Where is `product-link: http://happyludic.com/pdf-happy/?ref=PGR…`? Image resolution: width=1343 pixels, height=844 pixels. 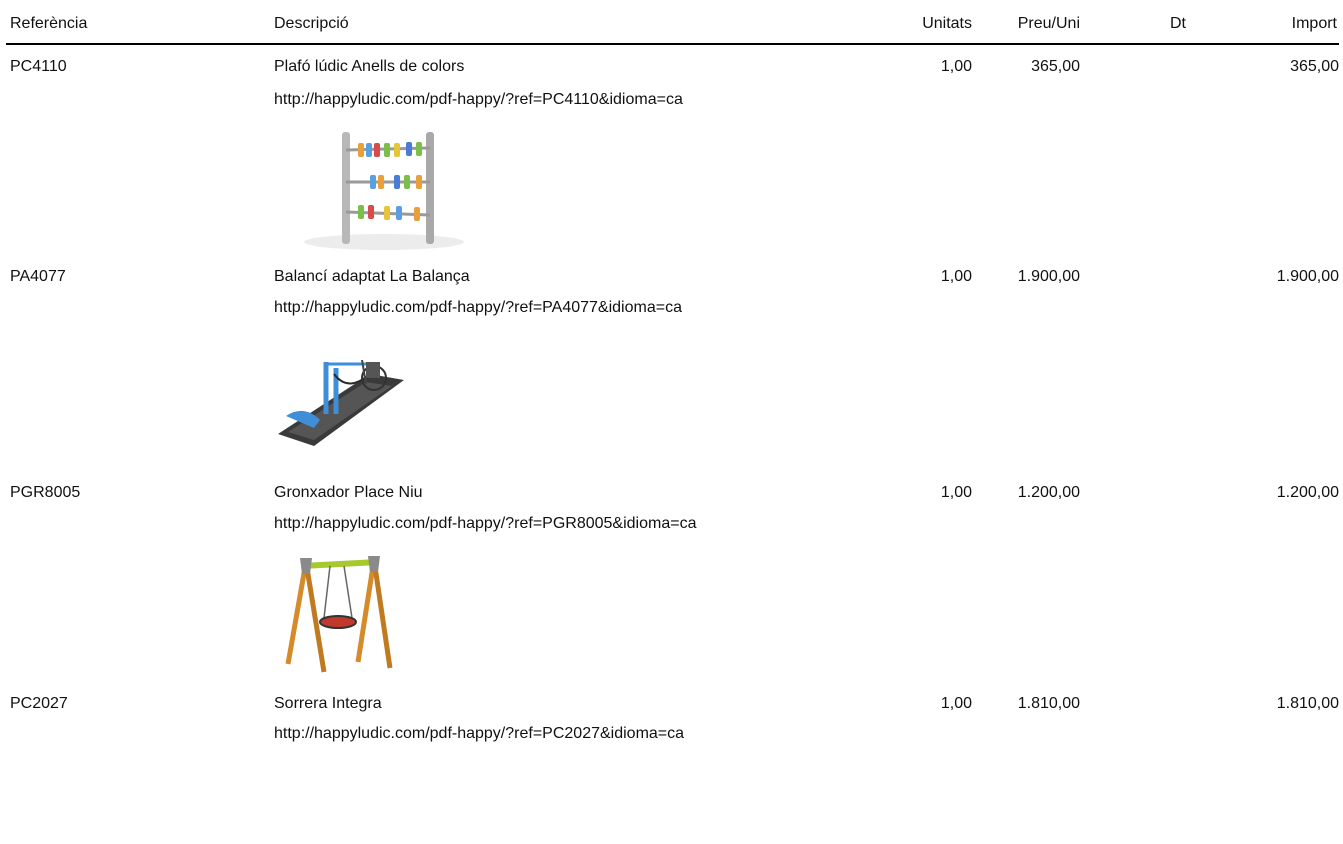 product-link: http://happyludic.com/pdf-happy/?ref=PGR… is located at coordinates (485, 524).